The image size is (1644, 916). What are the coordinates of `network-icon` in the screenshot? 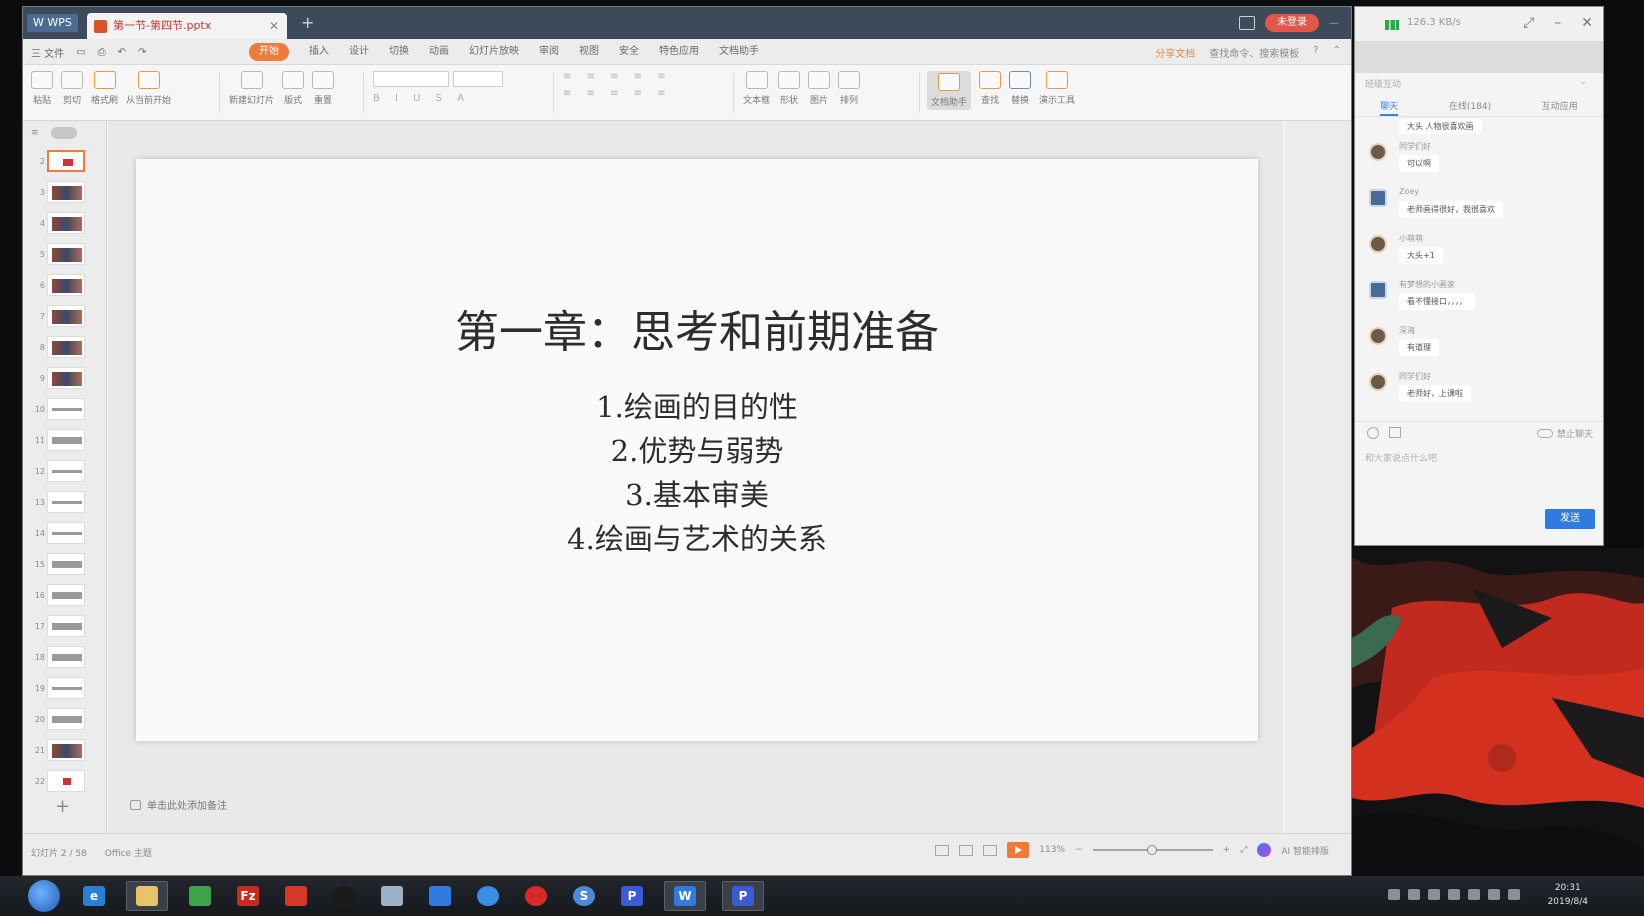 It's located at (1474, 894).